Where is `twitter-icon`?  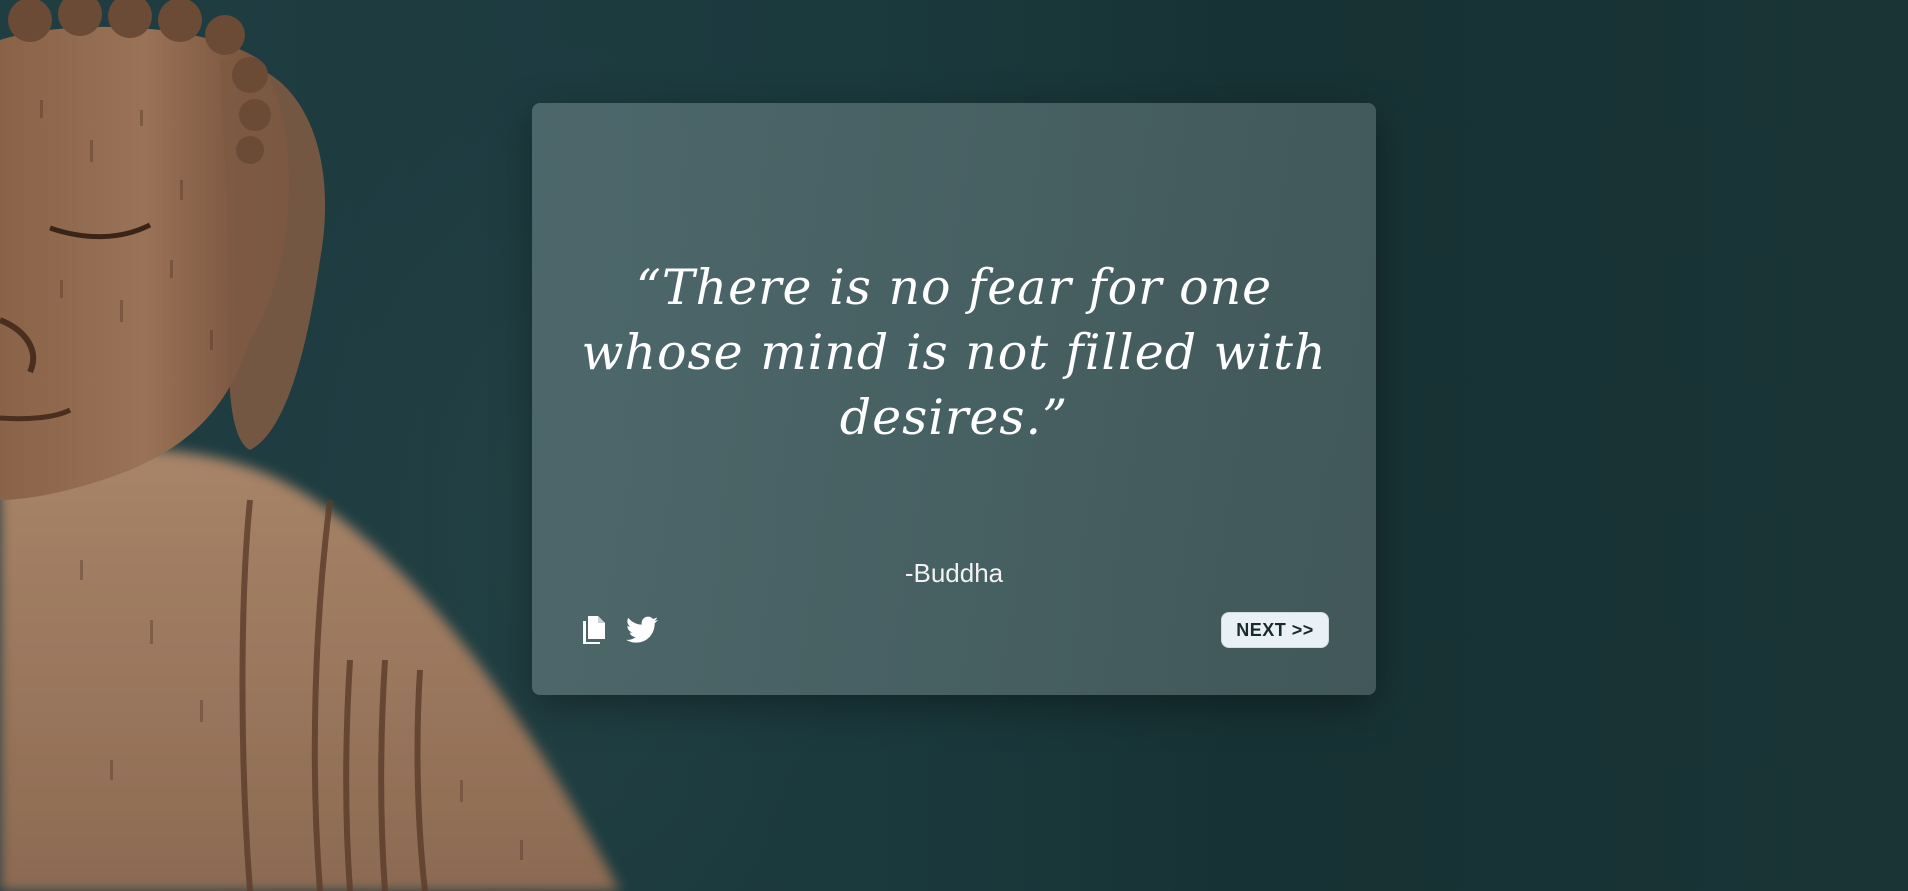 twitter-icon is located at coordinates (642, 630).